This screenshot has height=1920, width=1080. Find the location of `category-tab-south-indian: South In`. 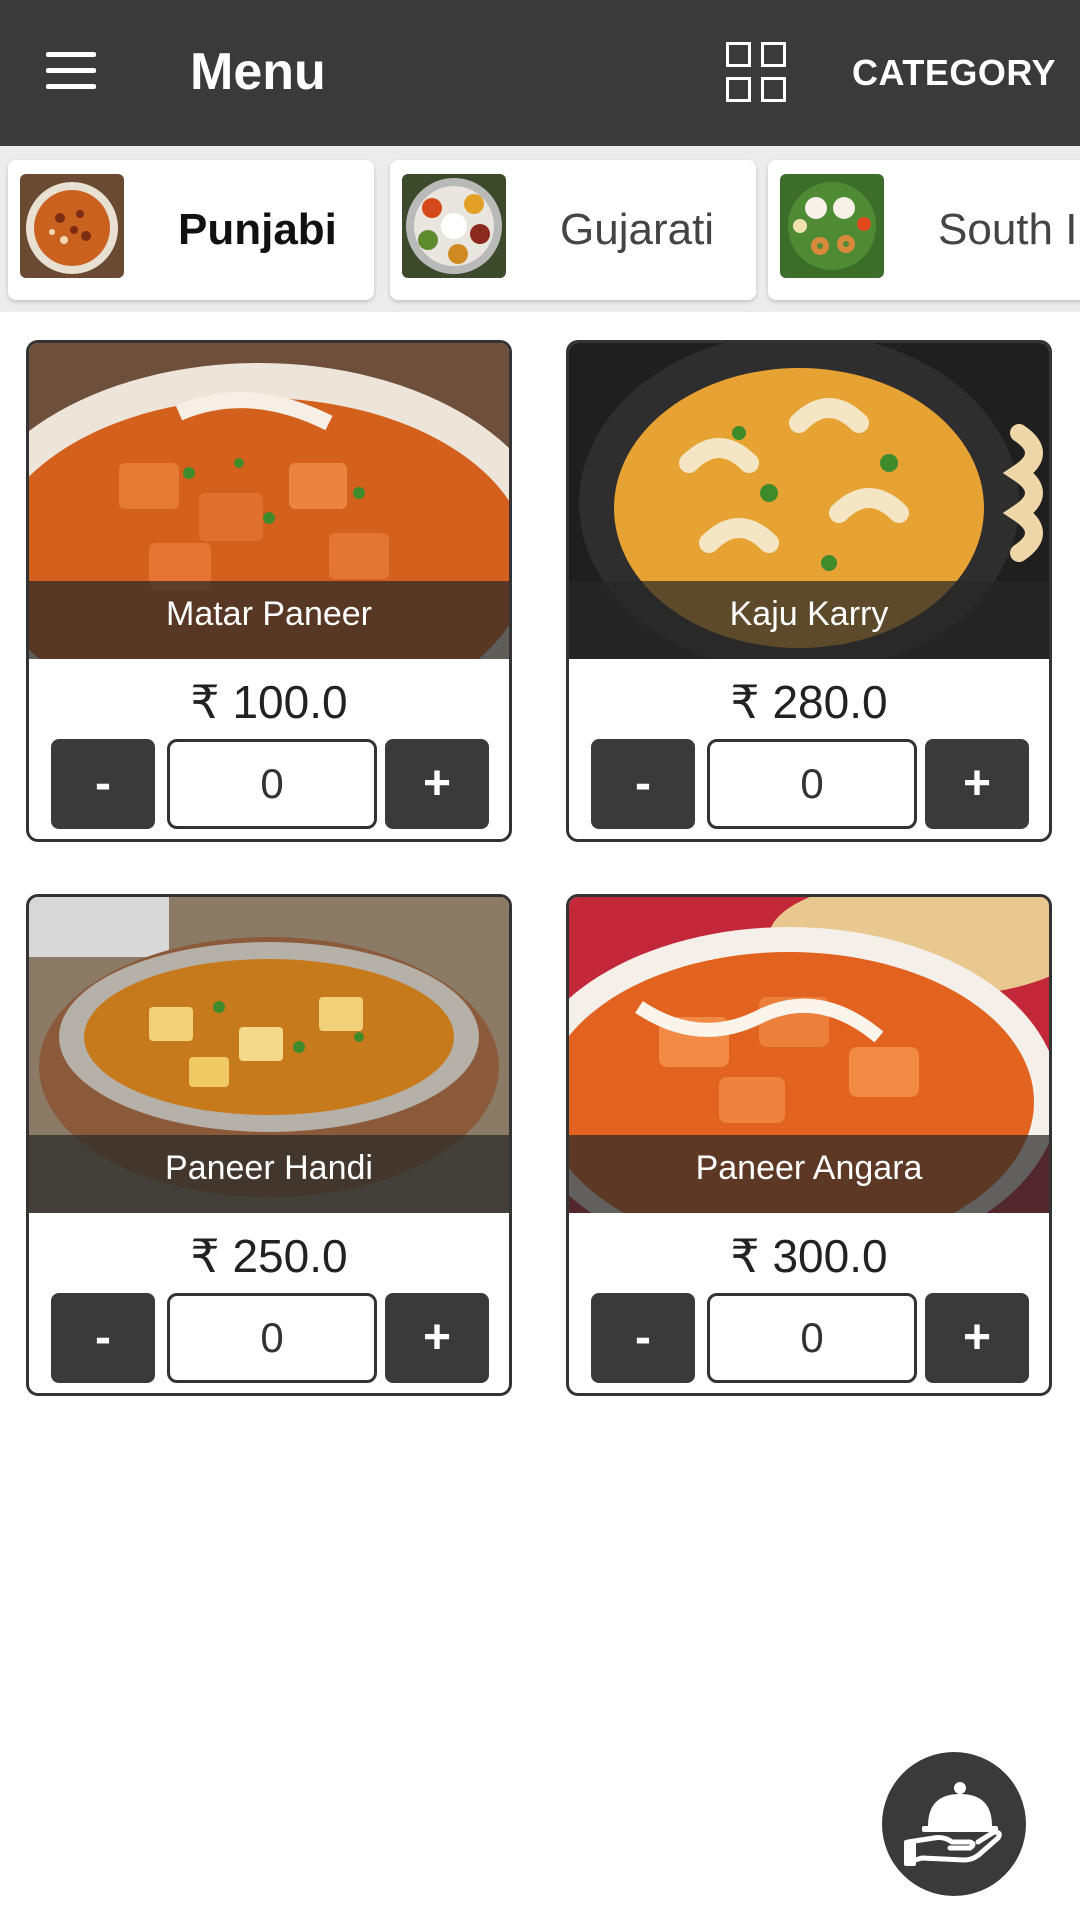

category-tab-south-indian: South In is located at coordinates (924, 230).